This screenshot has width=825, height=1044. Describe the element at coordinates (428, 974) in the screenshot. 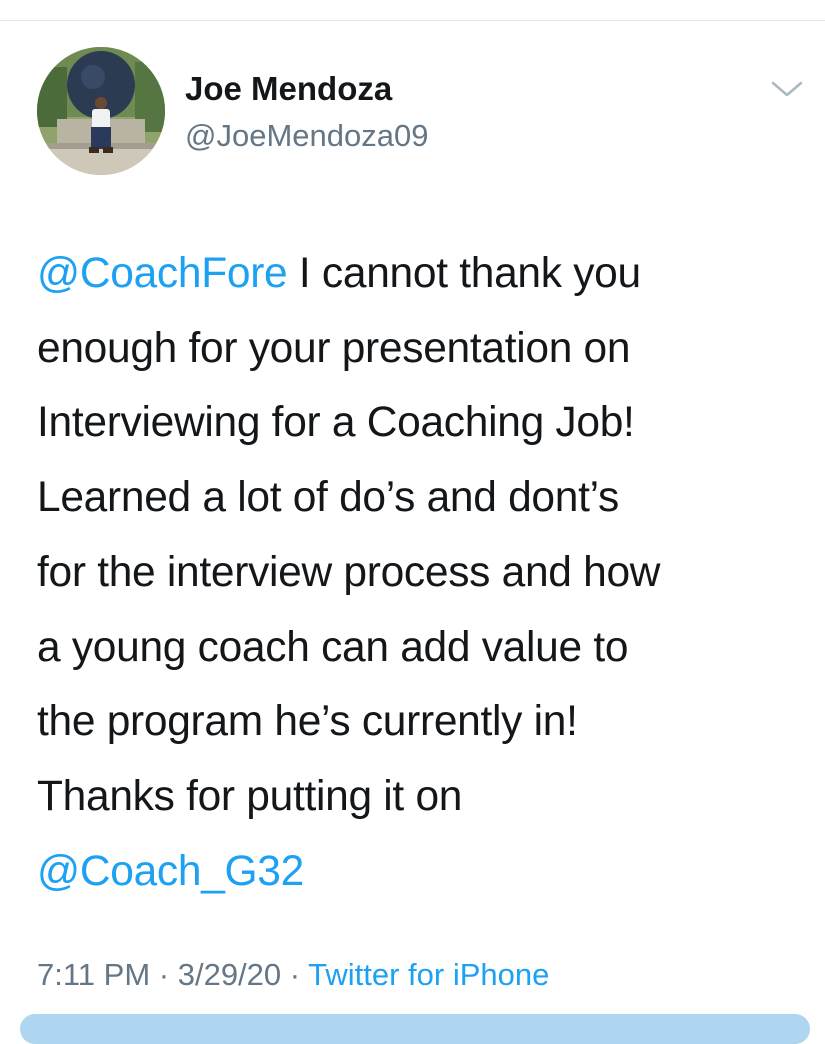

I see `tweet-source-link: Twitter for iPhone` at that location.